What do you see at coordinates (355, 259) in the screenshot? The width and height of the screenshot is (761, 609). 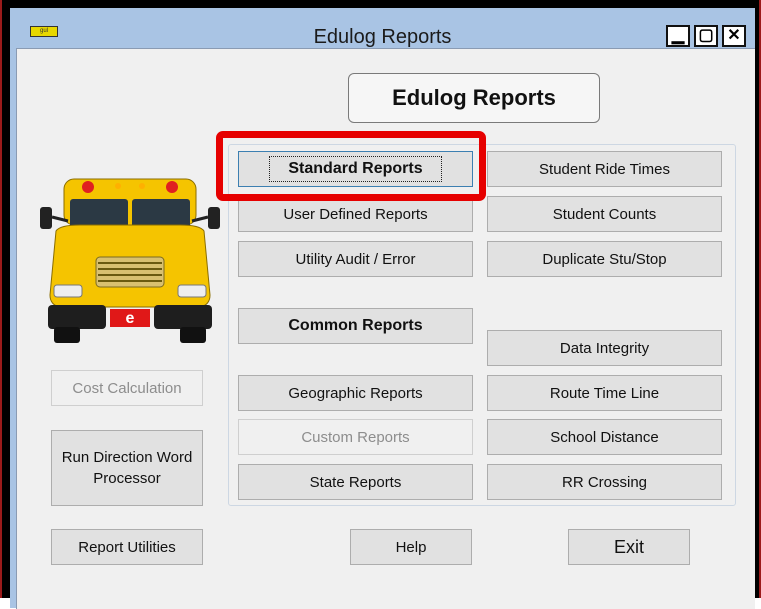 I see `utility-audit-error-button: Utility Audit / Error` at bounding box center [355, 259].